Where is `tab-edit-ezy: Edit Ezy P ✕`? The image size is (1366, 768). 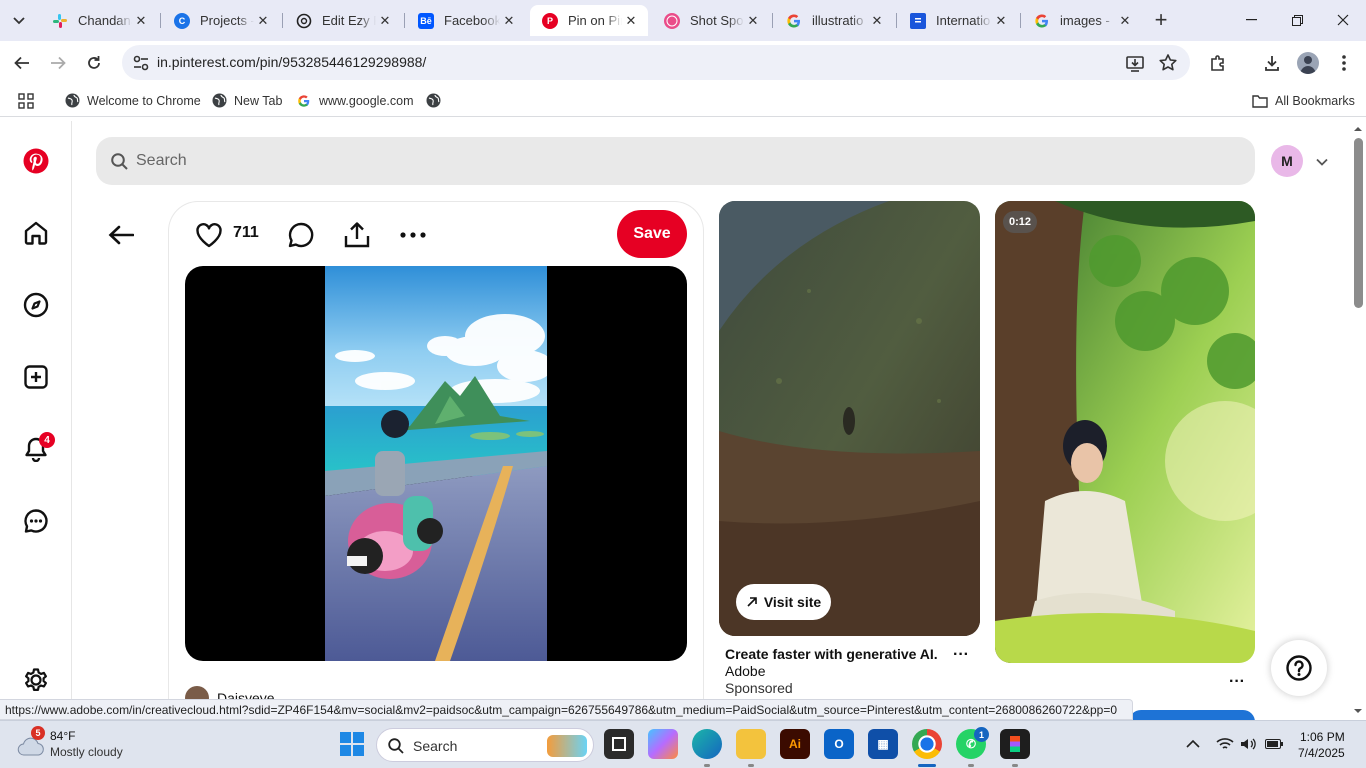 tab-edit-ezy: Edit Ezy P ✕ is located at coordinates (343, 20).